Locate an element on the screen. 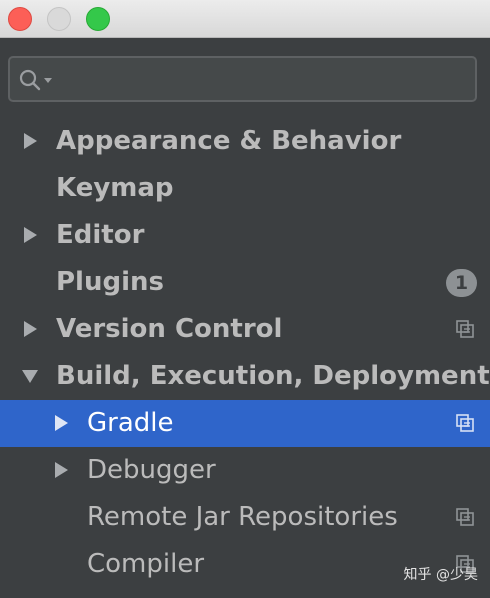 The height and width of the screenshot is (598, 490). tree-item: Build, Execution, Deployment is located at coordinates (245, 376).